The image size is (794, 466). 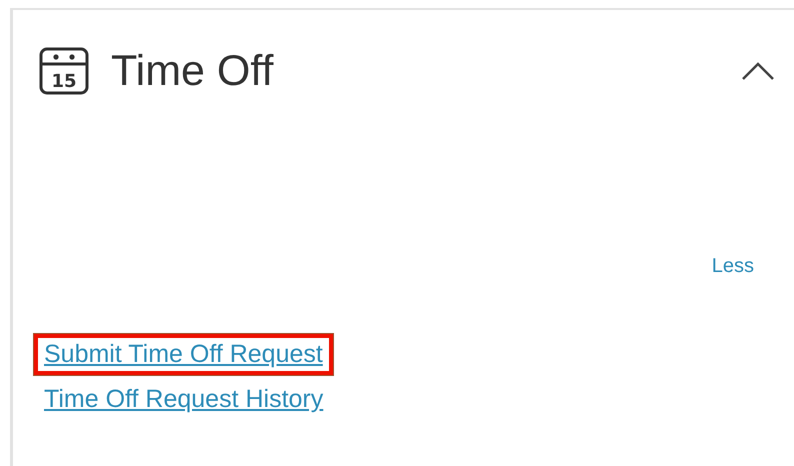 What do you see at coordinates (64, 71) in the screenshot?
I see `calendar-icon: 15` at bounding box center [64, 71].